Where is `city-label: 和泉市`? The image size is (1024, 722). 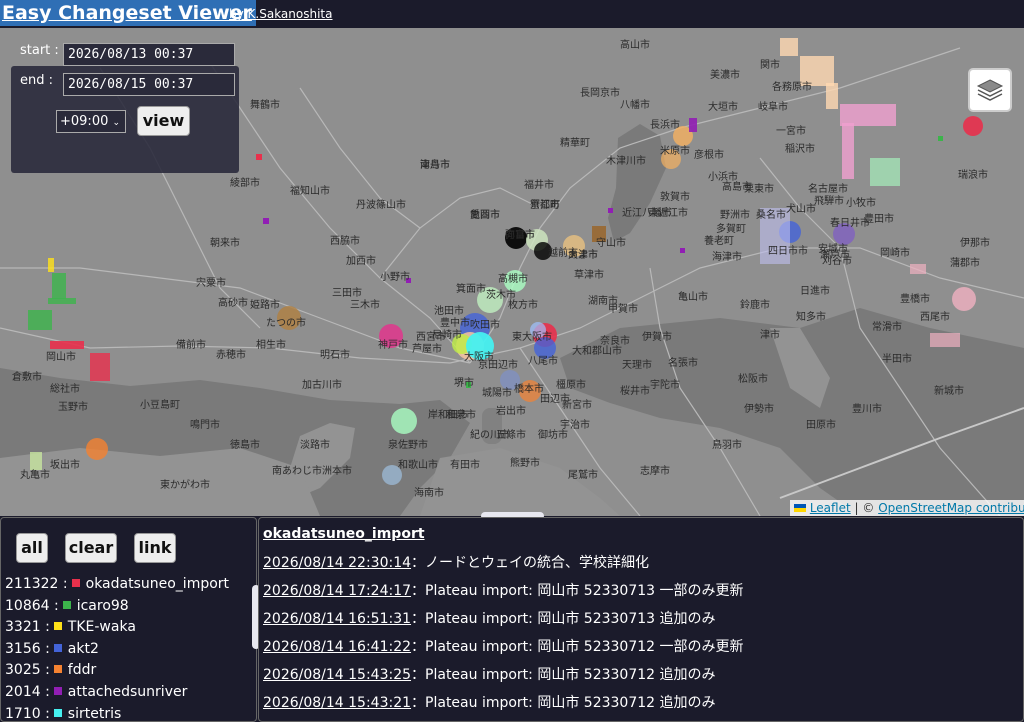 city-label: 和泉市 is located at coordinates (461, 415).